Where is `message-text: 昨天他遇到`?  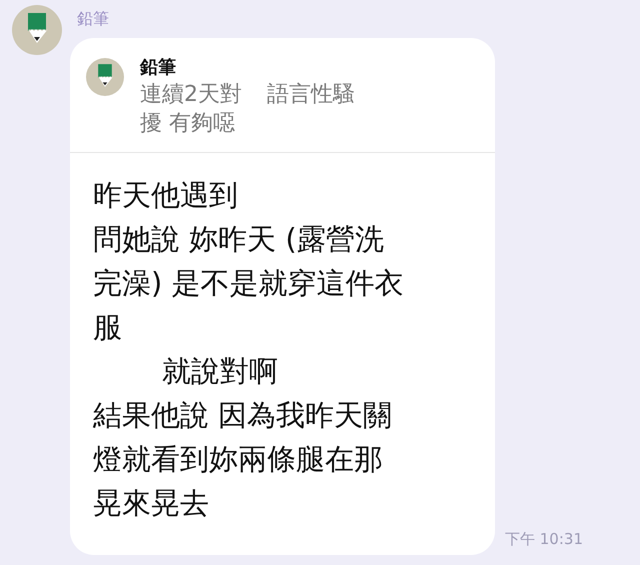 message-text: 昨天他遇到 is located at coordinates (165, 195).